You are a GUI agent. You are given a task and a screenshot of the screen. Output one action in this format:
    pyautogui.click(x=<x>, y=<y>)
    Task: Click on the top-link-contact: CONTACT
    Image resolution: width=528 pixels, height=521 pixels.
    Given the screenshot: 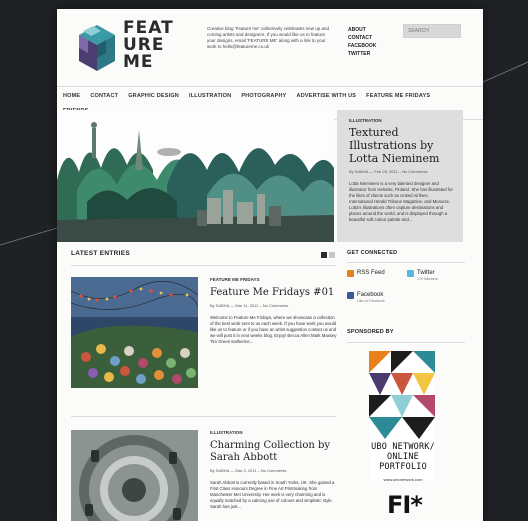 What is the action you would take?
    pyautogui.click(x=362, y=38)
    